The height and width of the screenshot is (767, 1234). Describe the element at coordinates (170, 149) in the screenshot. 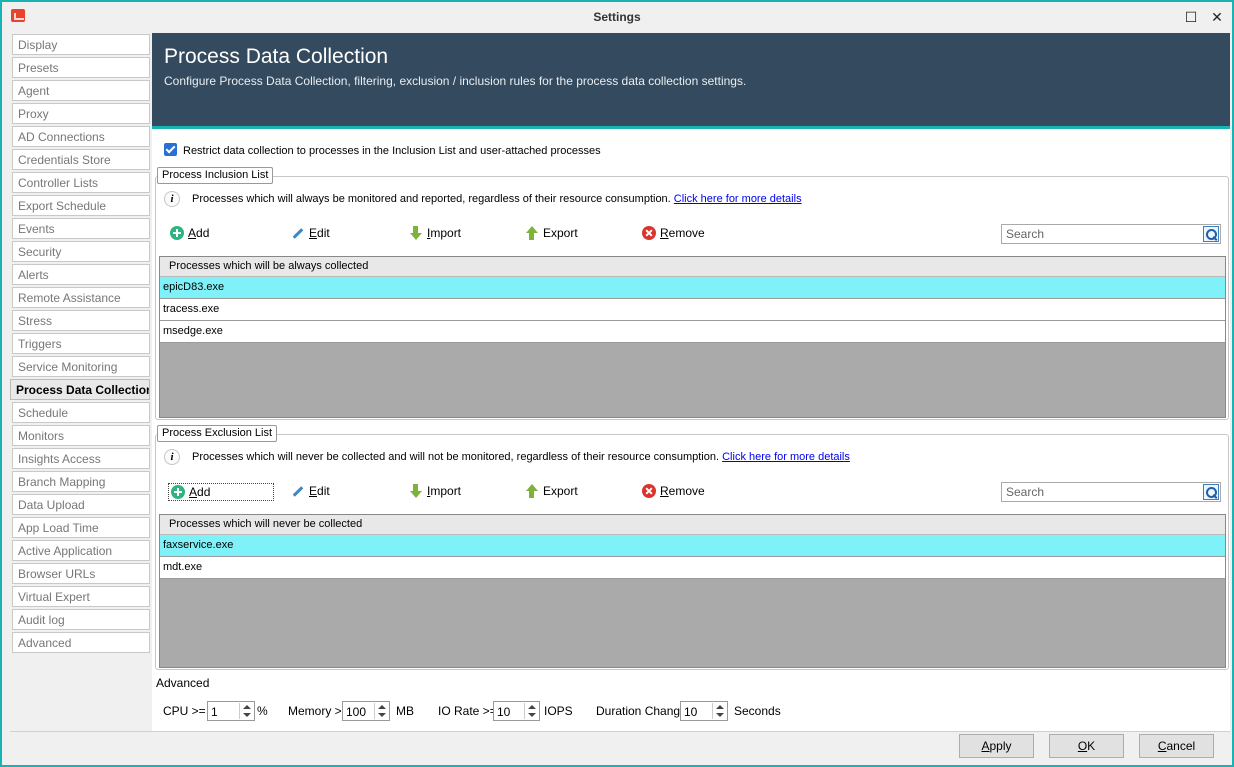

I see `restrict-checkbox` at that location.